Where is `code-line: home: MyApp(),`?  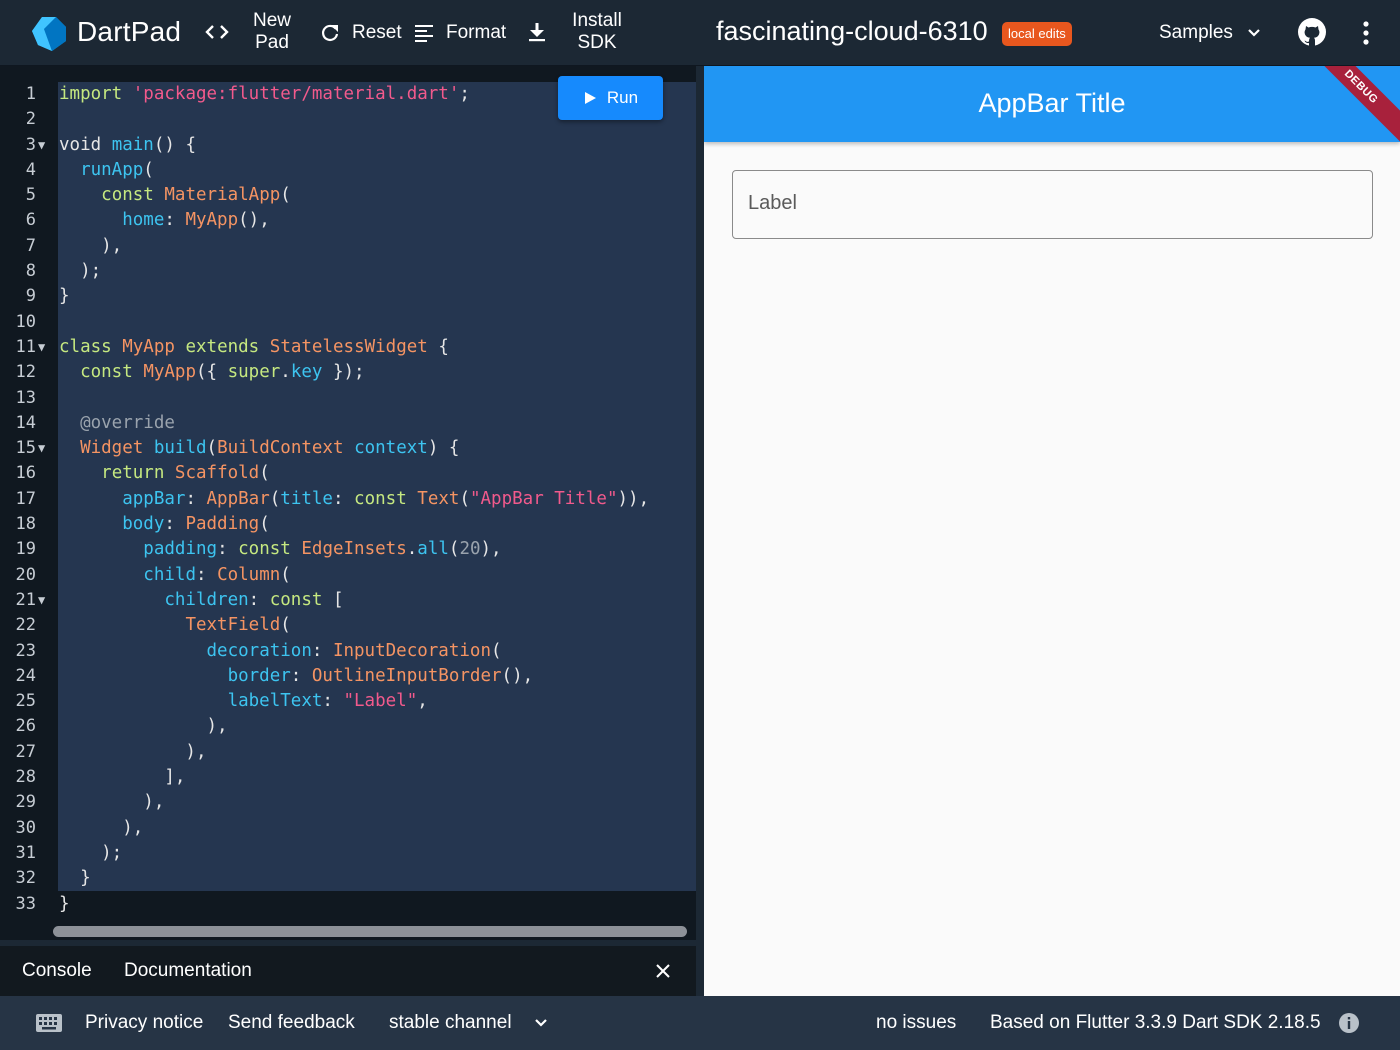
code-line: home: MyApp(), is located at coordinates (354, 220).